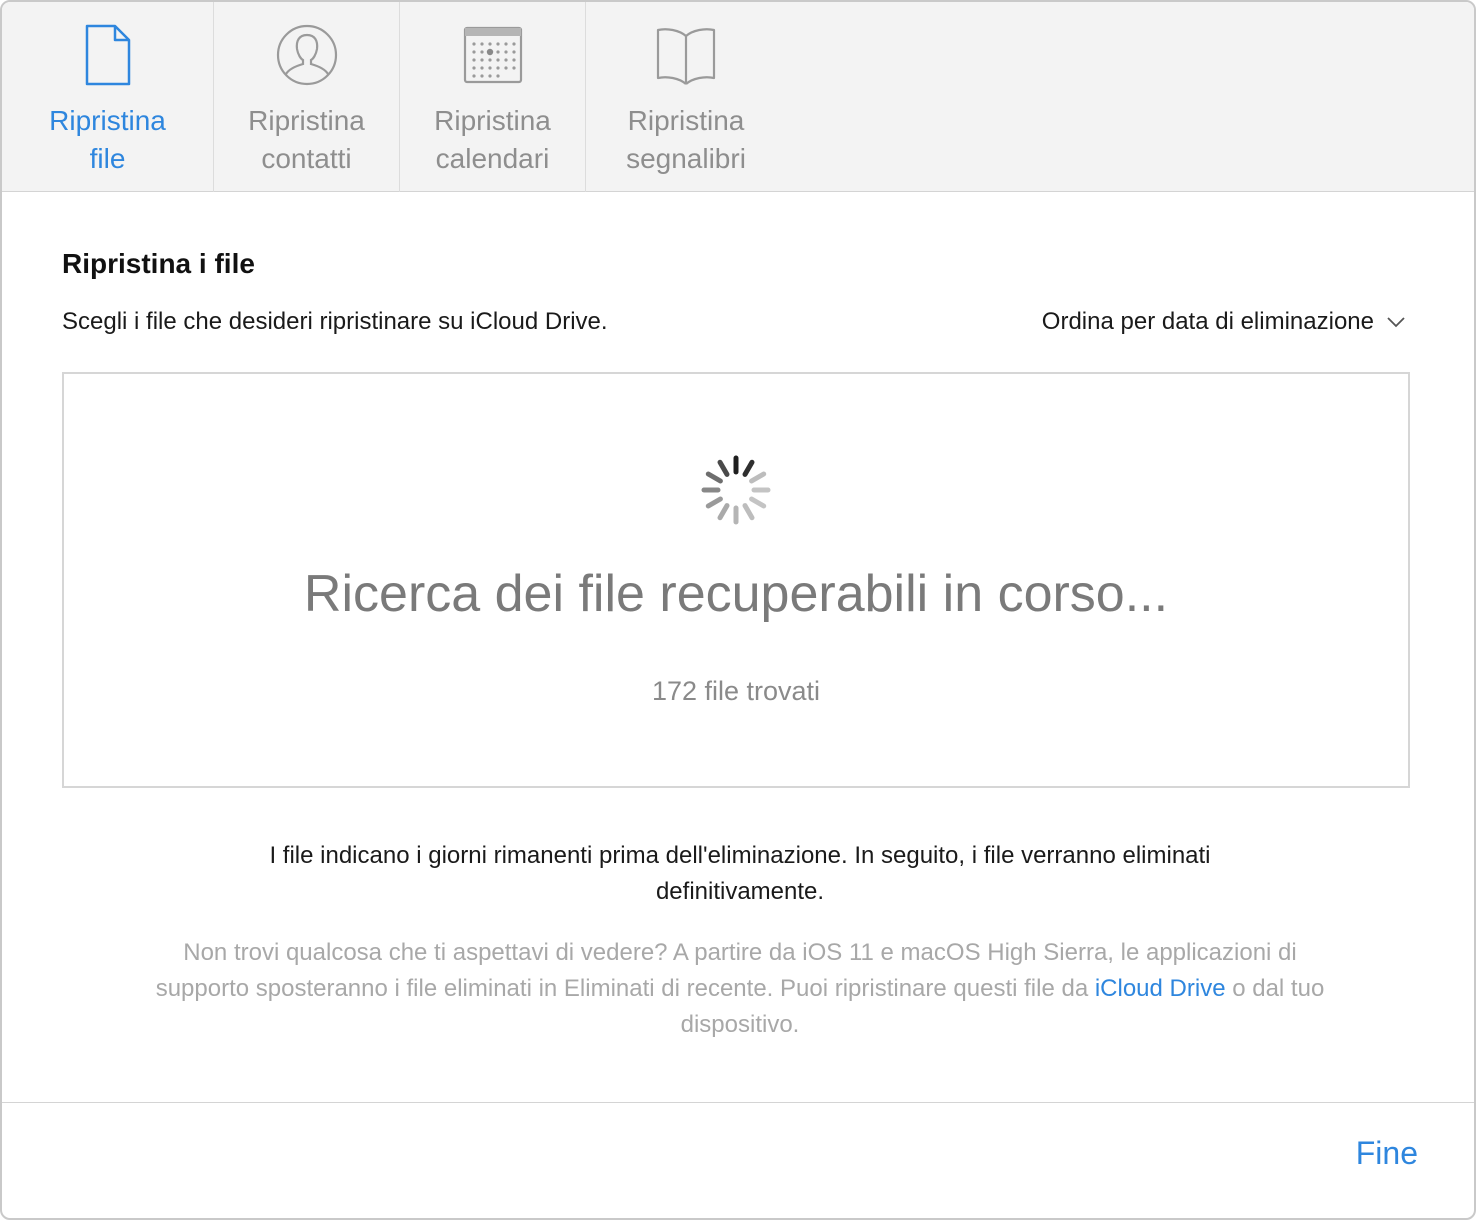 This screenshot has width=1476, height=1220. Describe the element at coordinates (108, 97) in the screenshot. I see `tab-restore-files: Ripristina file` at that location.